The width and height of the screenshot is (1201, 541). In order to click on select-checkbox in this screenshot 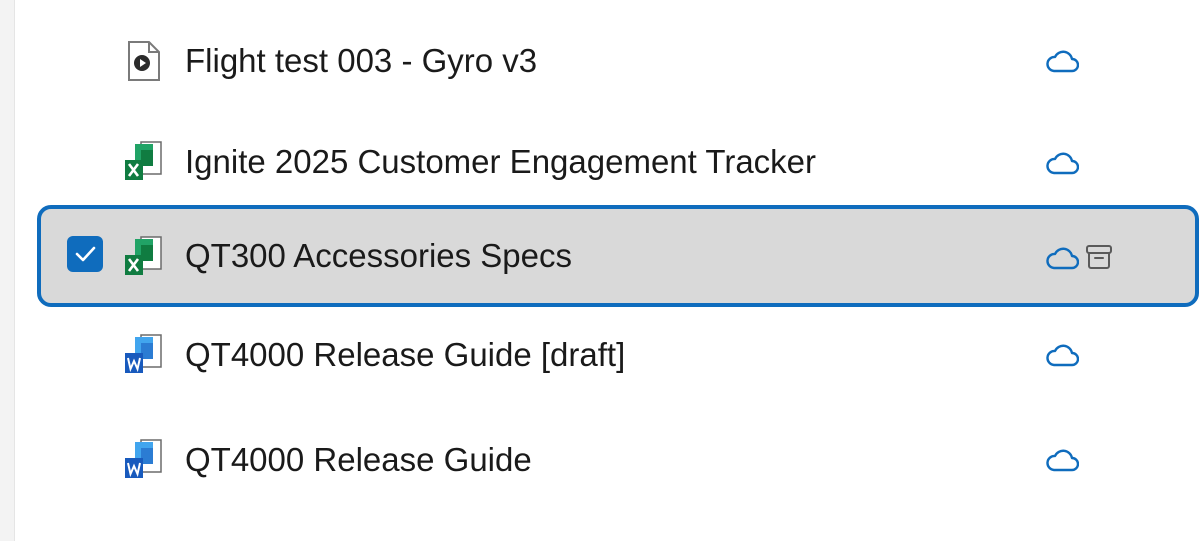, I will do `click(85, 254)`.